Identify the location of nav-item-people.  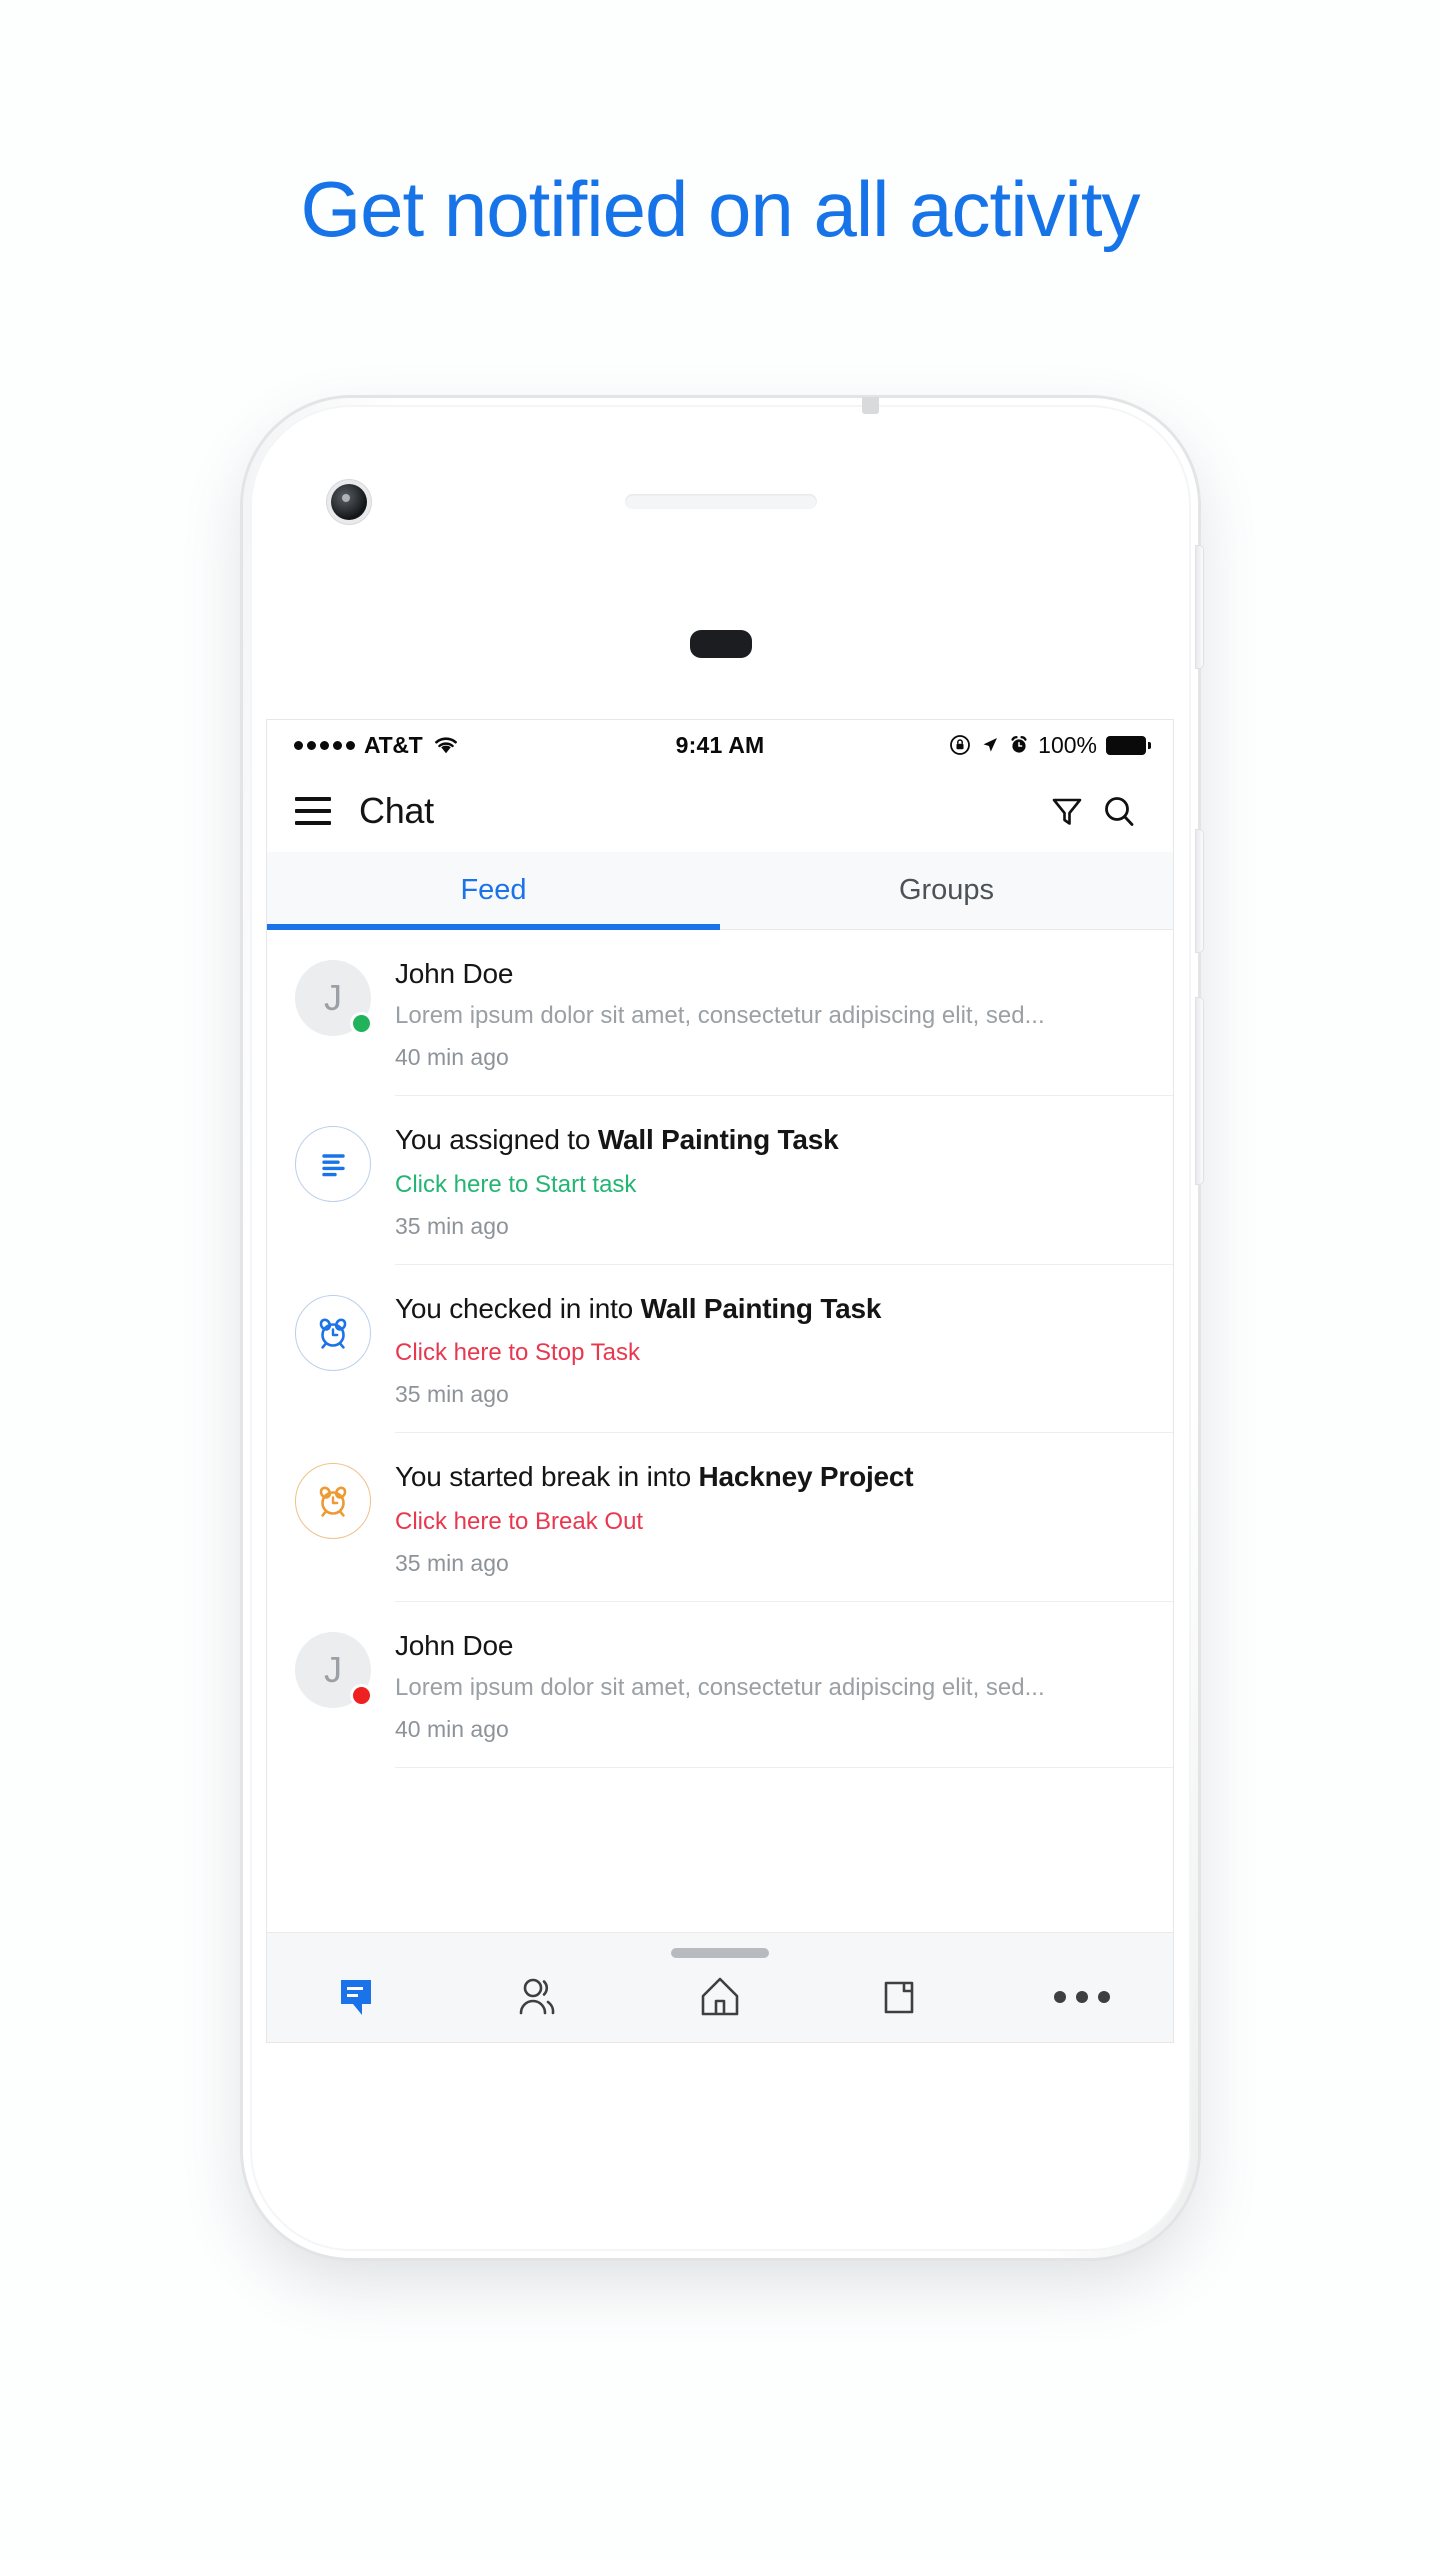
(538, 1987).